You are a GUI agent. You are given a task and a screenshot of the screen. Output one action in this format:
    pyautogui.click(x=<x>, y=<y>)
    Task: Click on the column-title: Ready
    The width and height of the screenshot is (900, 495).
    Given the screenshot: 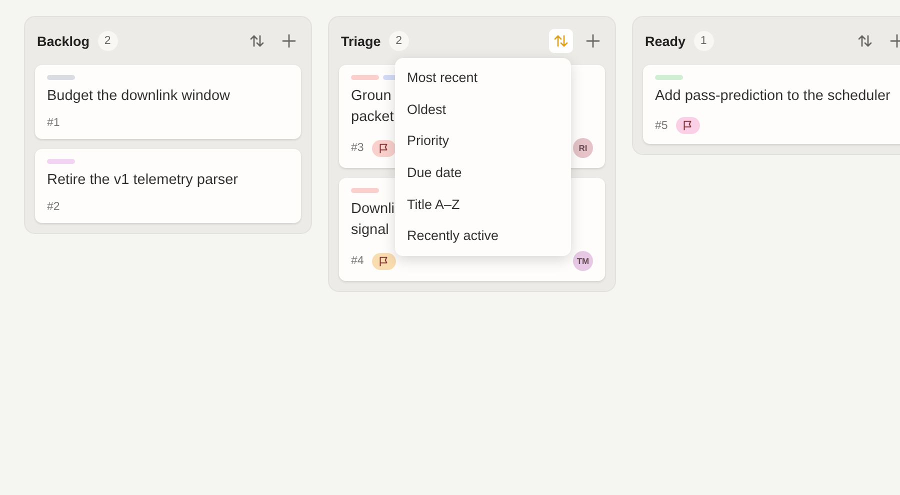 What is the action you would take?
    pyautogui.click(x=665, y=41)
    